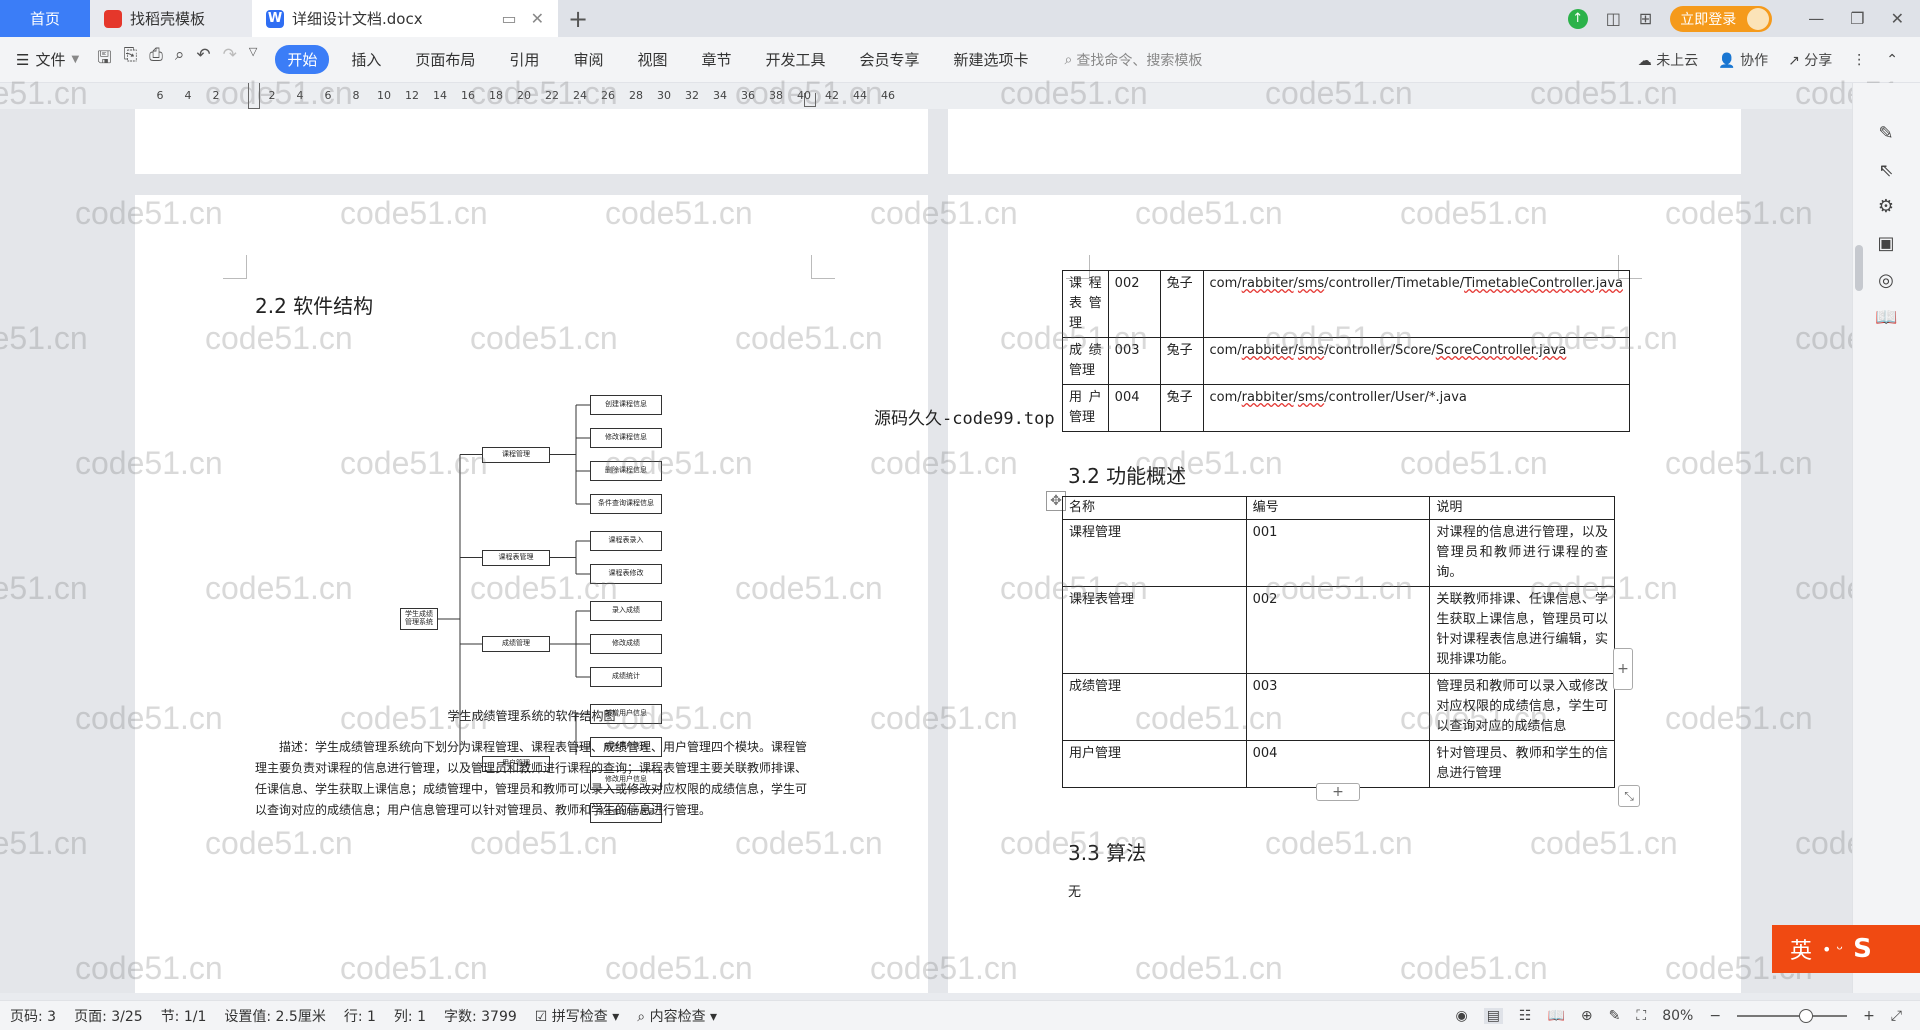 Image resolution: width=1920 pixels, height=1030 pixels. What do you see at coordinates (1886, 318) in the screenshot?
I see `reader-icon: 📖` at bounding box center [1886, 318].